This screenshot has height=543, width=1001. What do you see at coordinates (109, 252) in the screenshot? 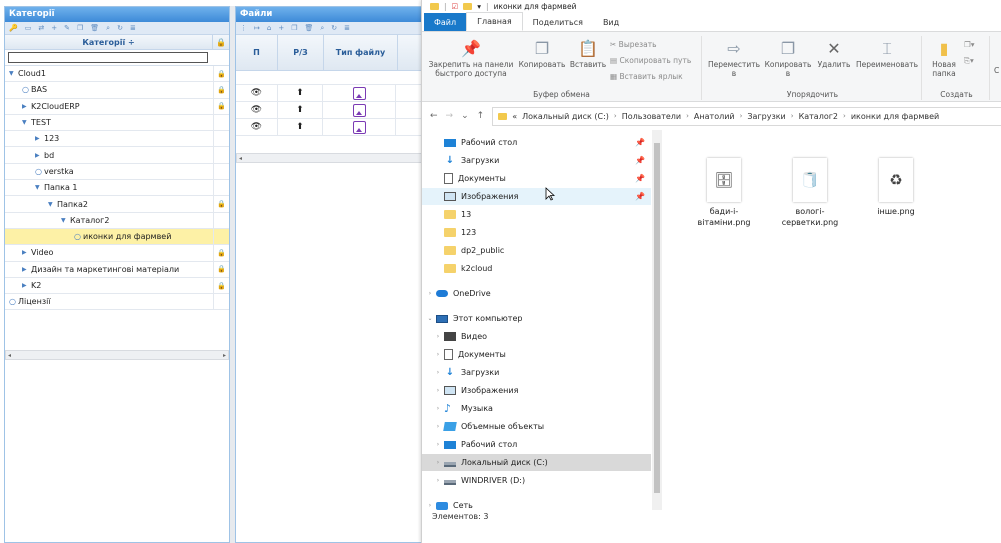
I see `tree-row-content: ▶ Video` at bounding box center [109, 252].